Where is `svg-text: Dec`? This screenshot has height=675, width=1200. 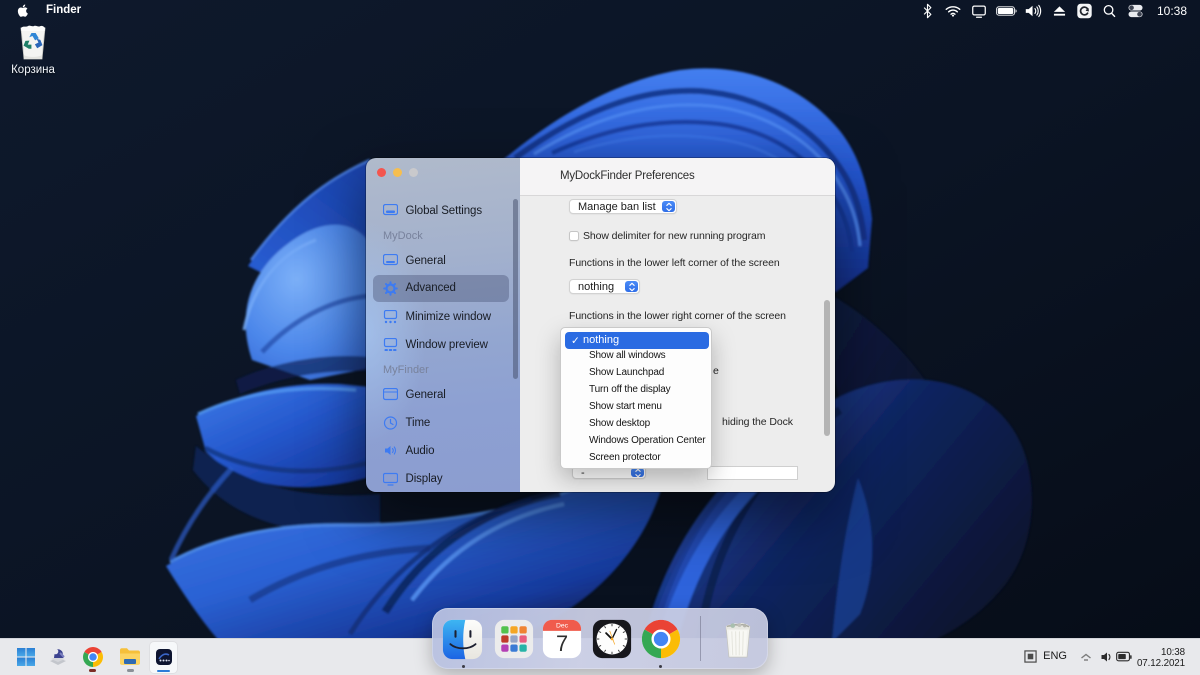 svg-text: Dec is located at coordinates (561, 626).